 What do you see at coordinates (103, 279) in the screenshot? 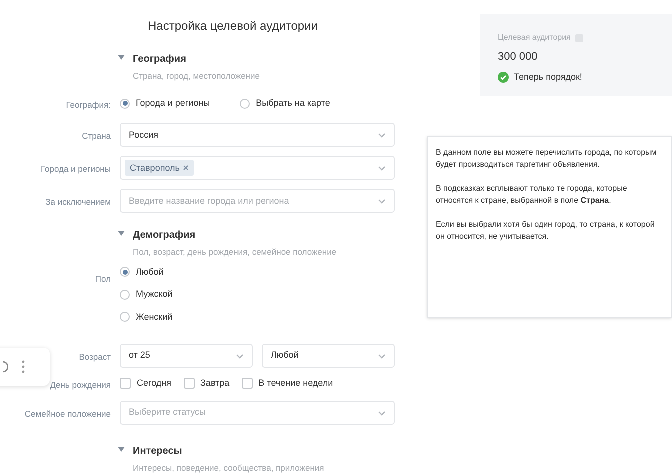
I see `field-label: Пол` at bounding box center [103, 279].